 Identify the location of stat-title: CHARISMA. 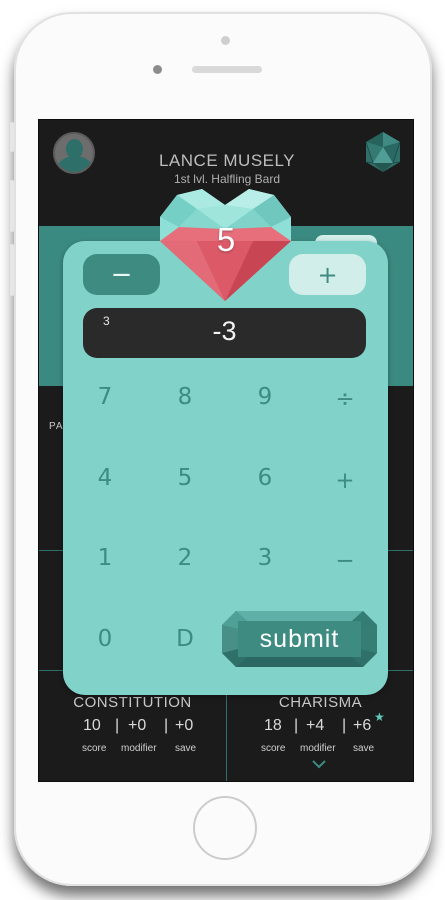
(320, 702).